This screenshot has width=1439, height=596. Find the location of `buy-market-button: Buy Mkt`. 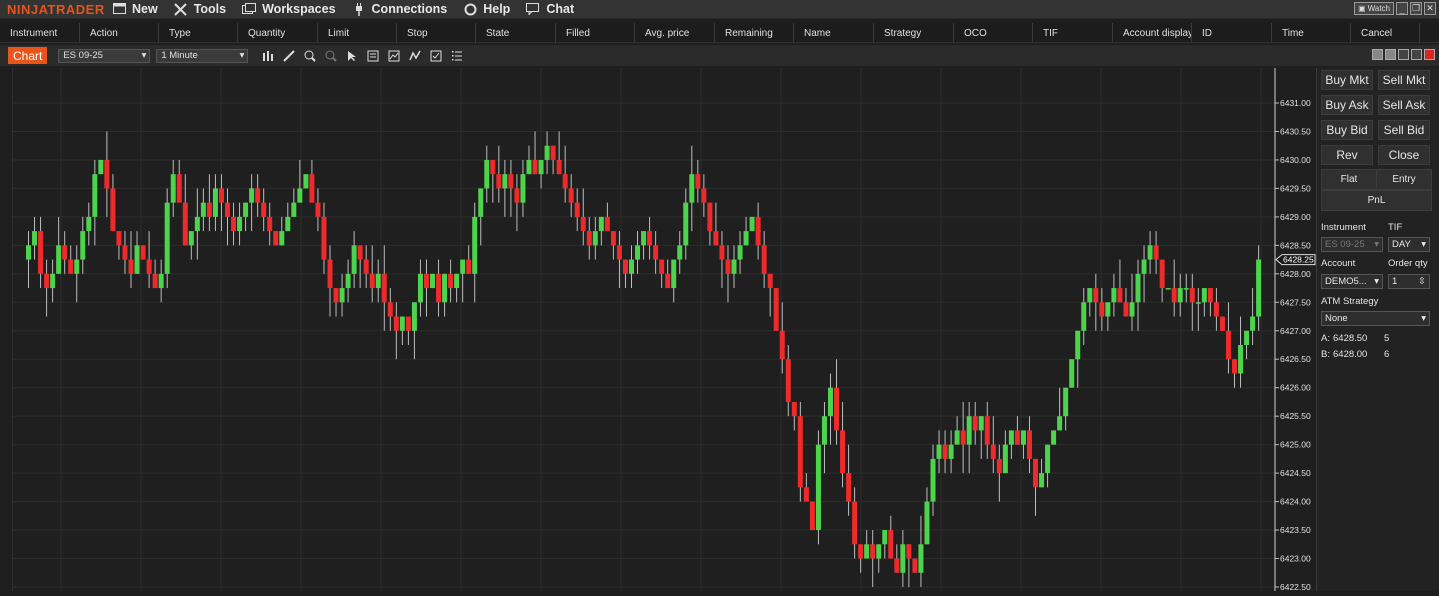

buy-market-button: Buy Mkt is located at coordinates (1347, 80).